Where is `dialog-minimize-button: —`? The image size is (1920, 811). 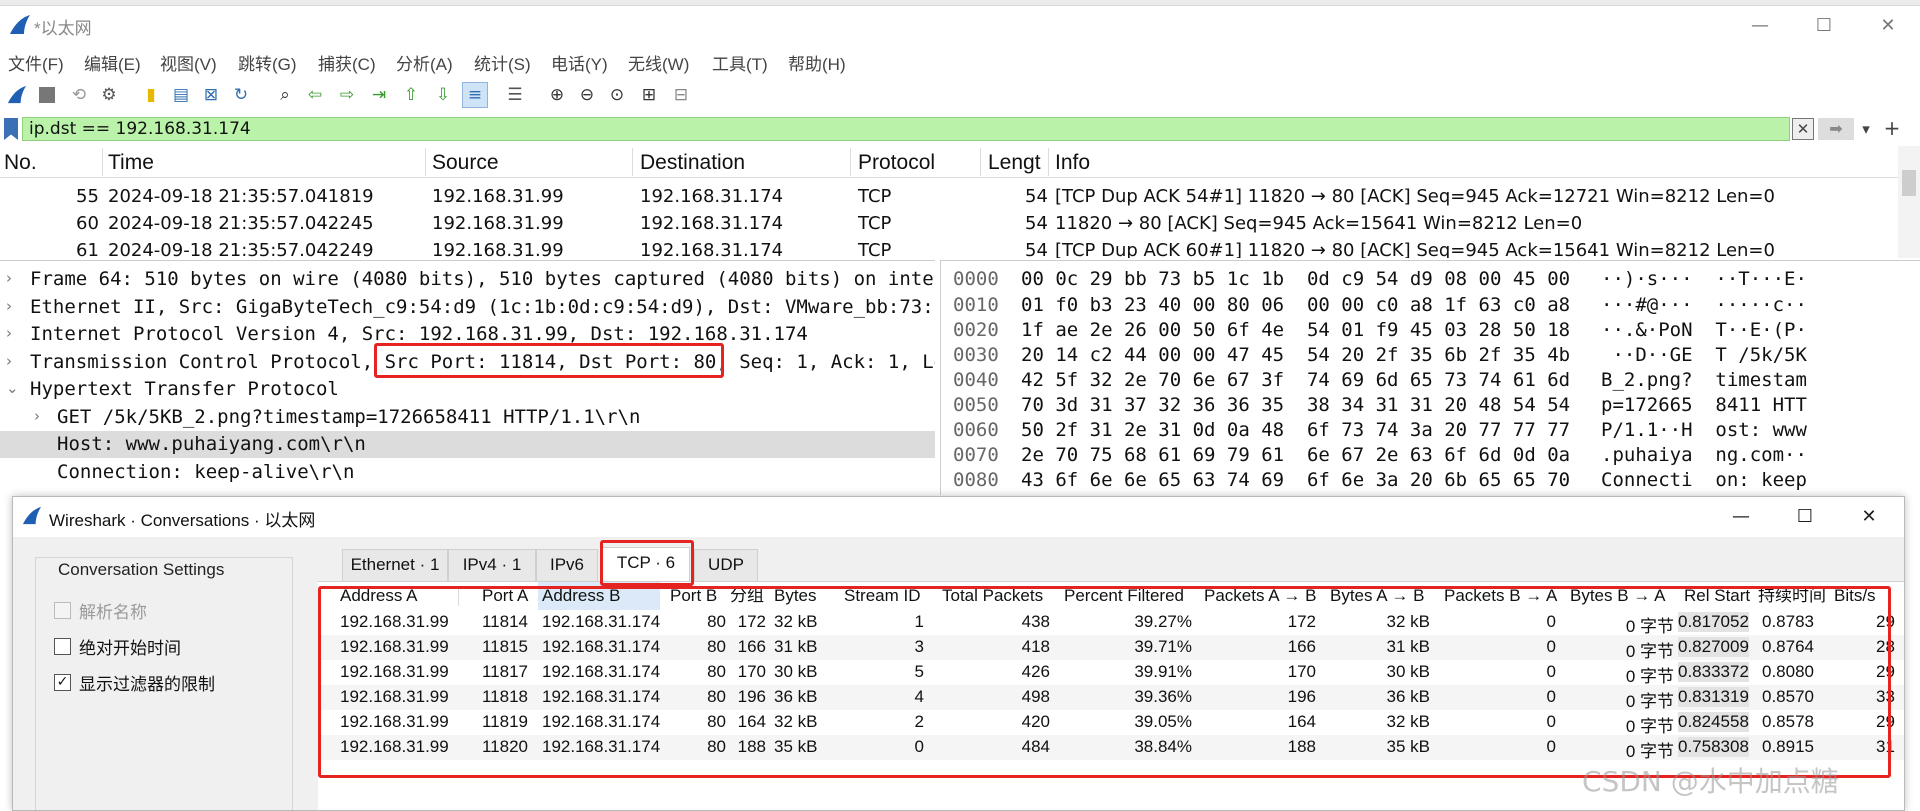
dialog-minimize-button: — is located at coordinates (1741, 517).